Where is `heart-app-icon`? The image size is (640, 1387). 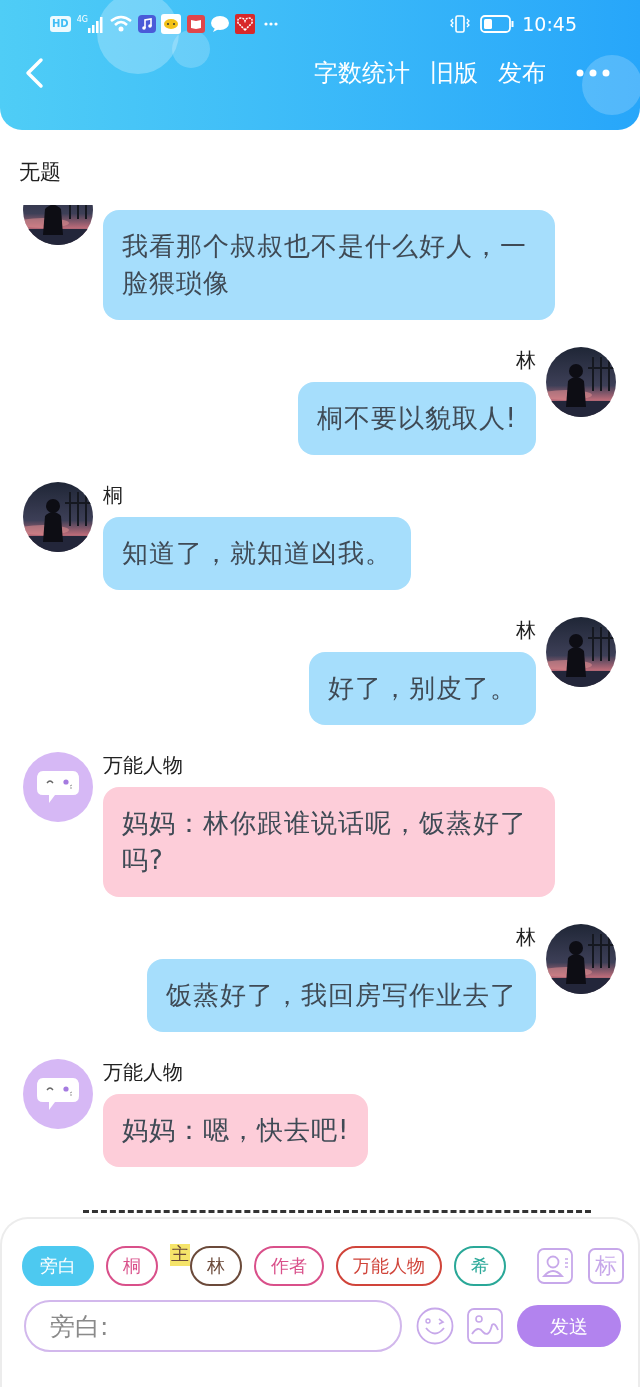 heart-app-icon is located at coordinates (244, 24).